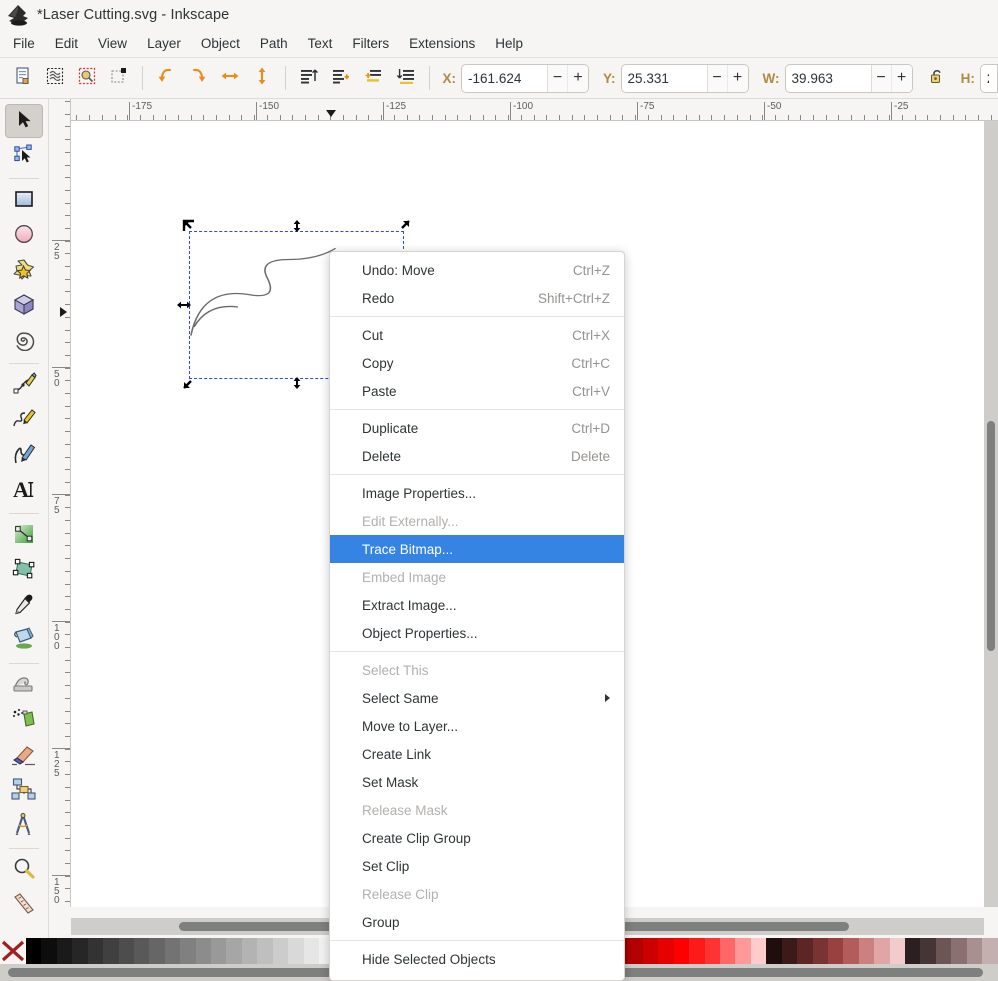 Image resolution: width=998 pixels, height=981 pixels. What do you see at coordinates (183, 304) in the screenshot?
I see `selection-handle-w` at bounding box center [183, 304].